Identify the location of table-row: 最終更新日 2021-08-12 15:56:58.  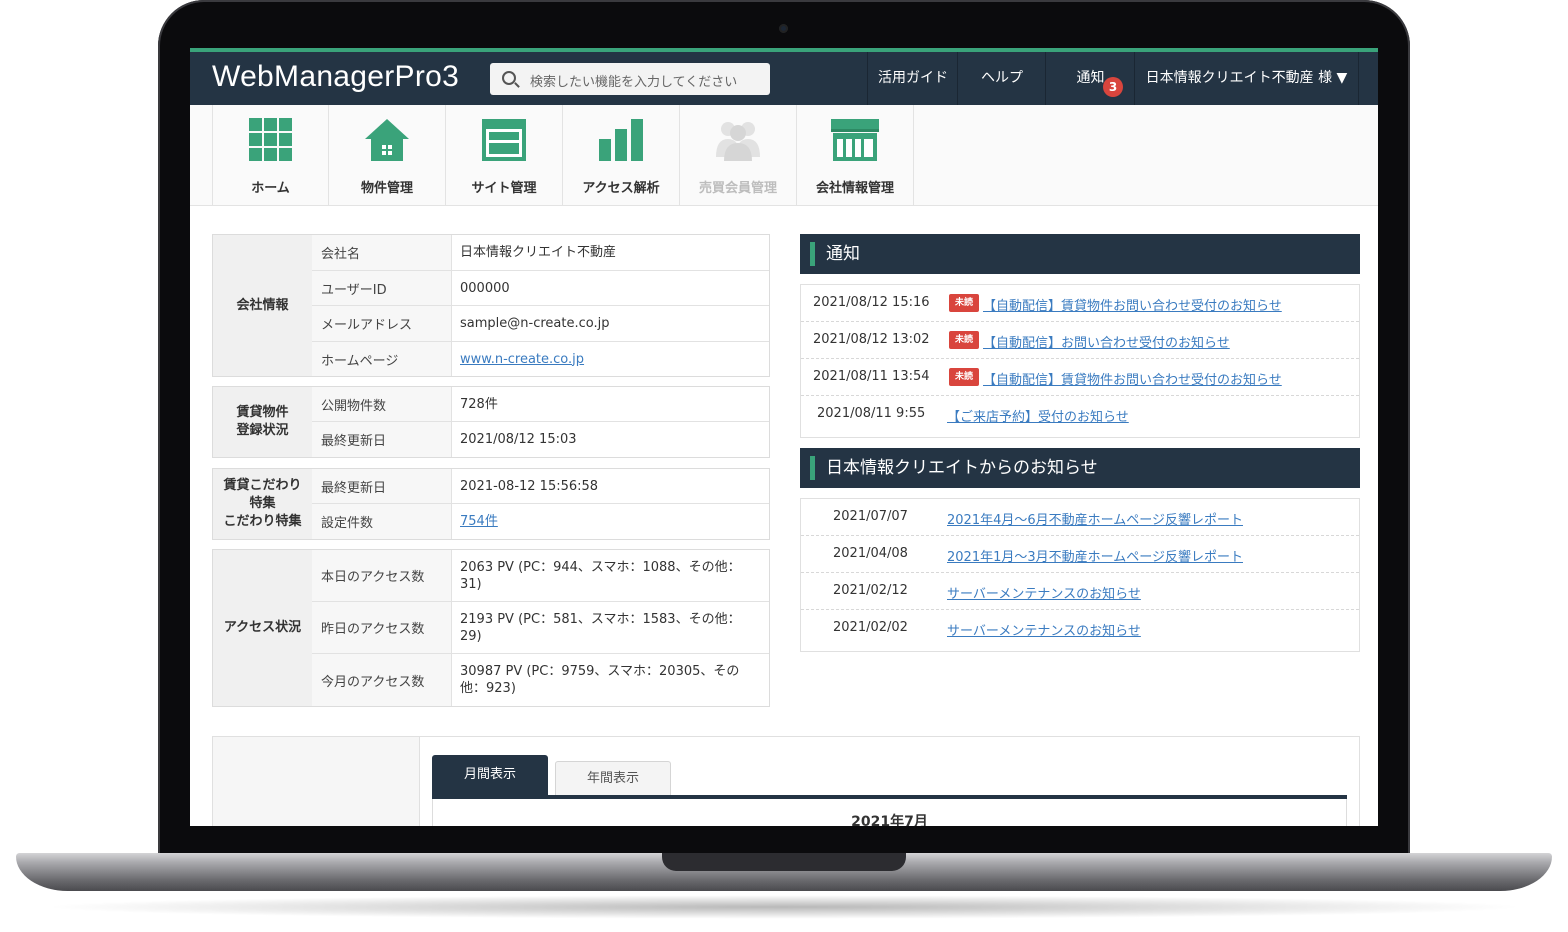
(540, 486).